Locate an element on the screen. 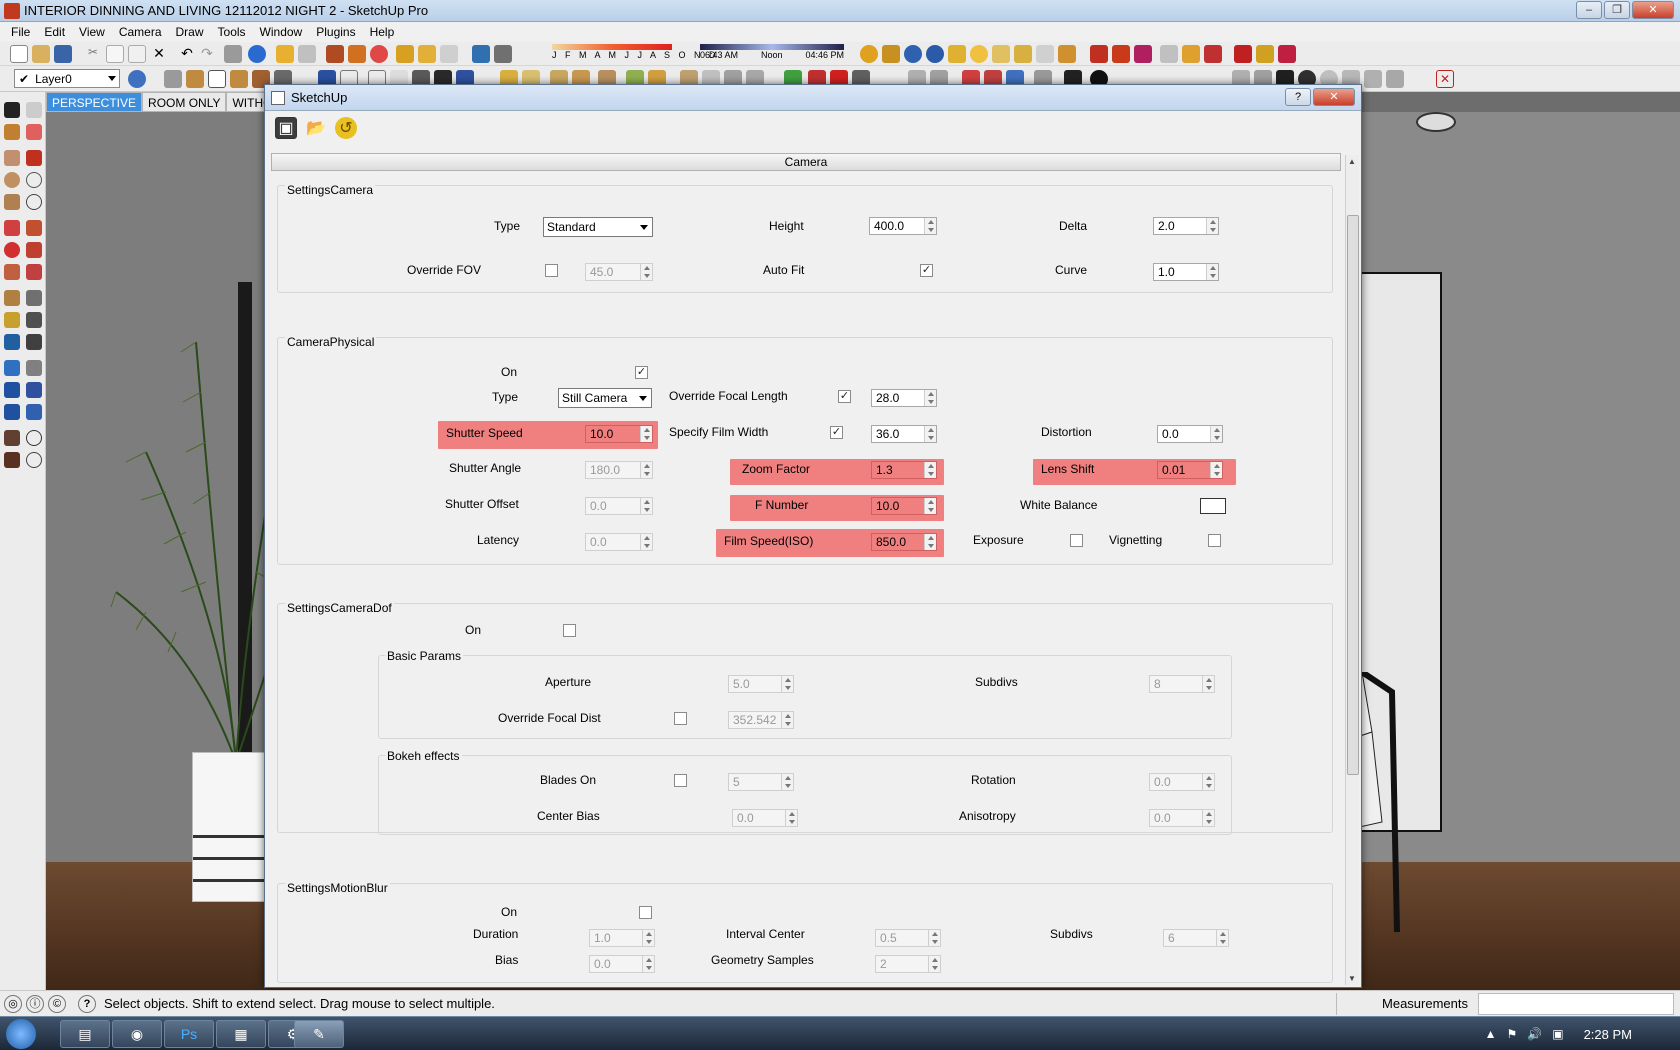 The image size is (1680, 1050). dialog-close-icon: ✕ is located at coordinates (1334, 97).